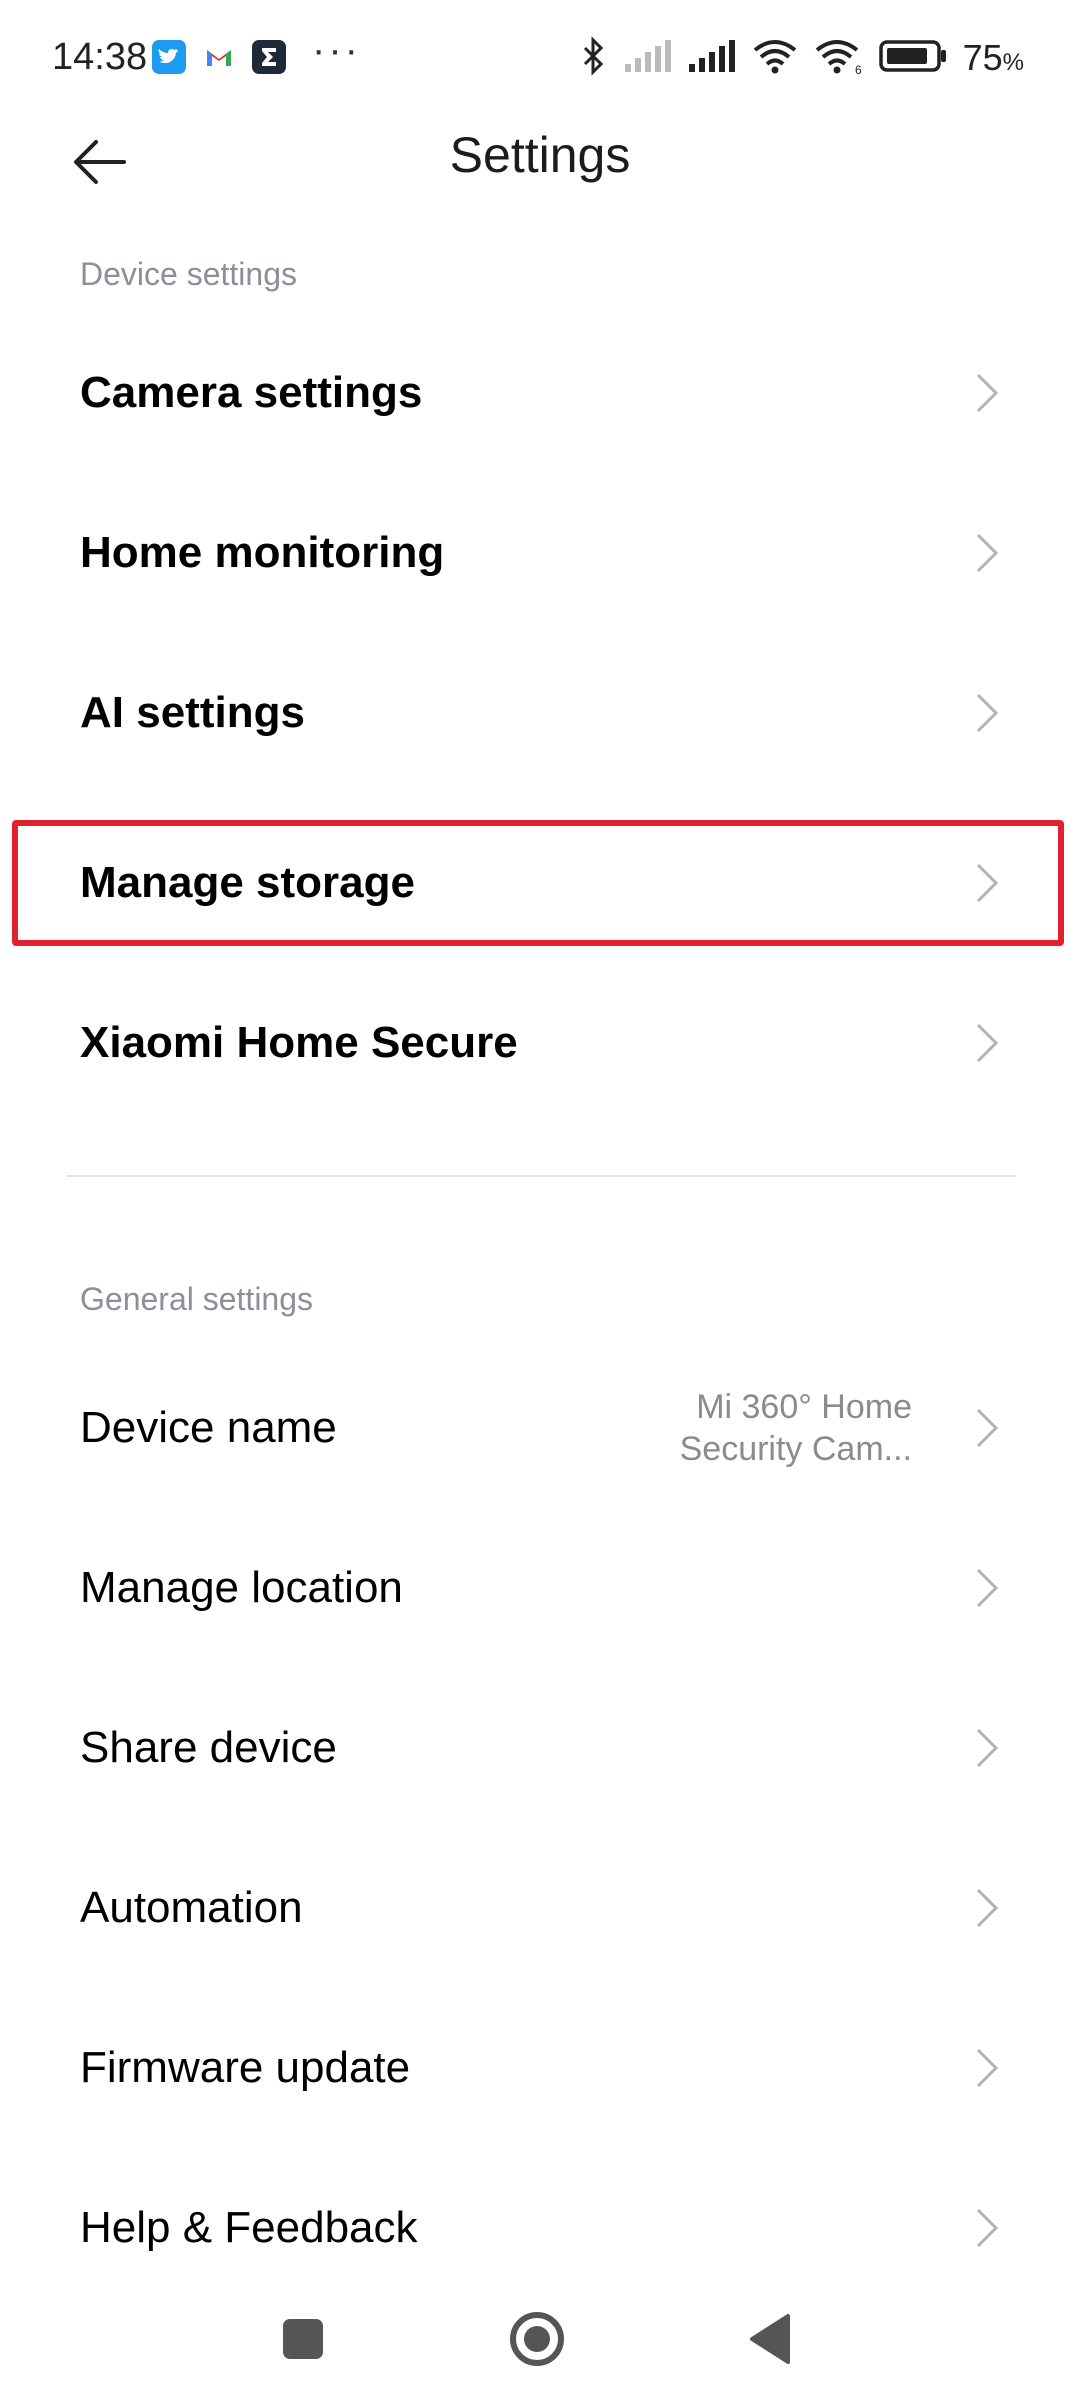 The image size is (1080, 2400). Describe the element at coordinates (169, 57) in the screenshot. I see `twitter-icon` at that location.